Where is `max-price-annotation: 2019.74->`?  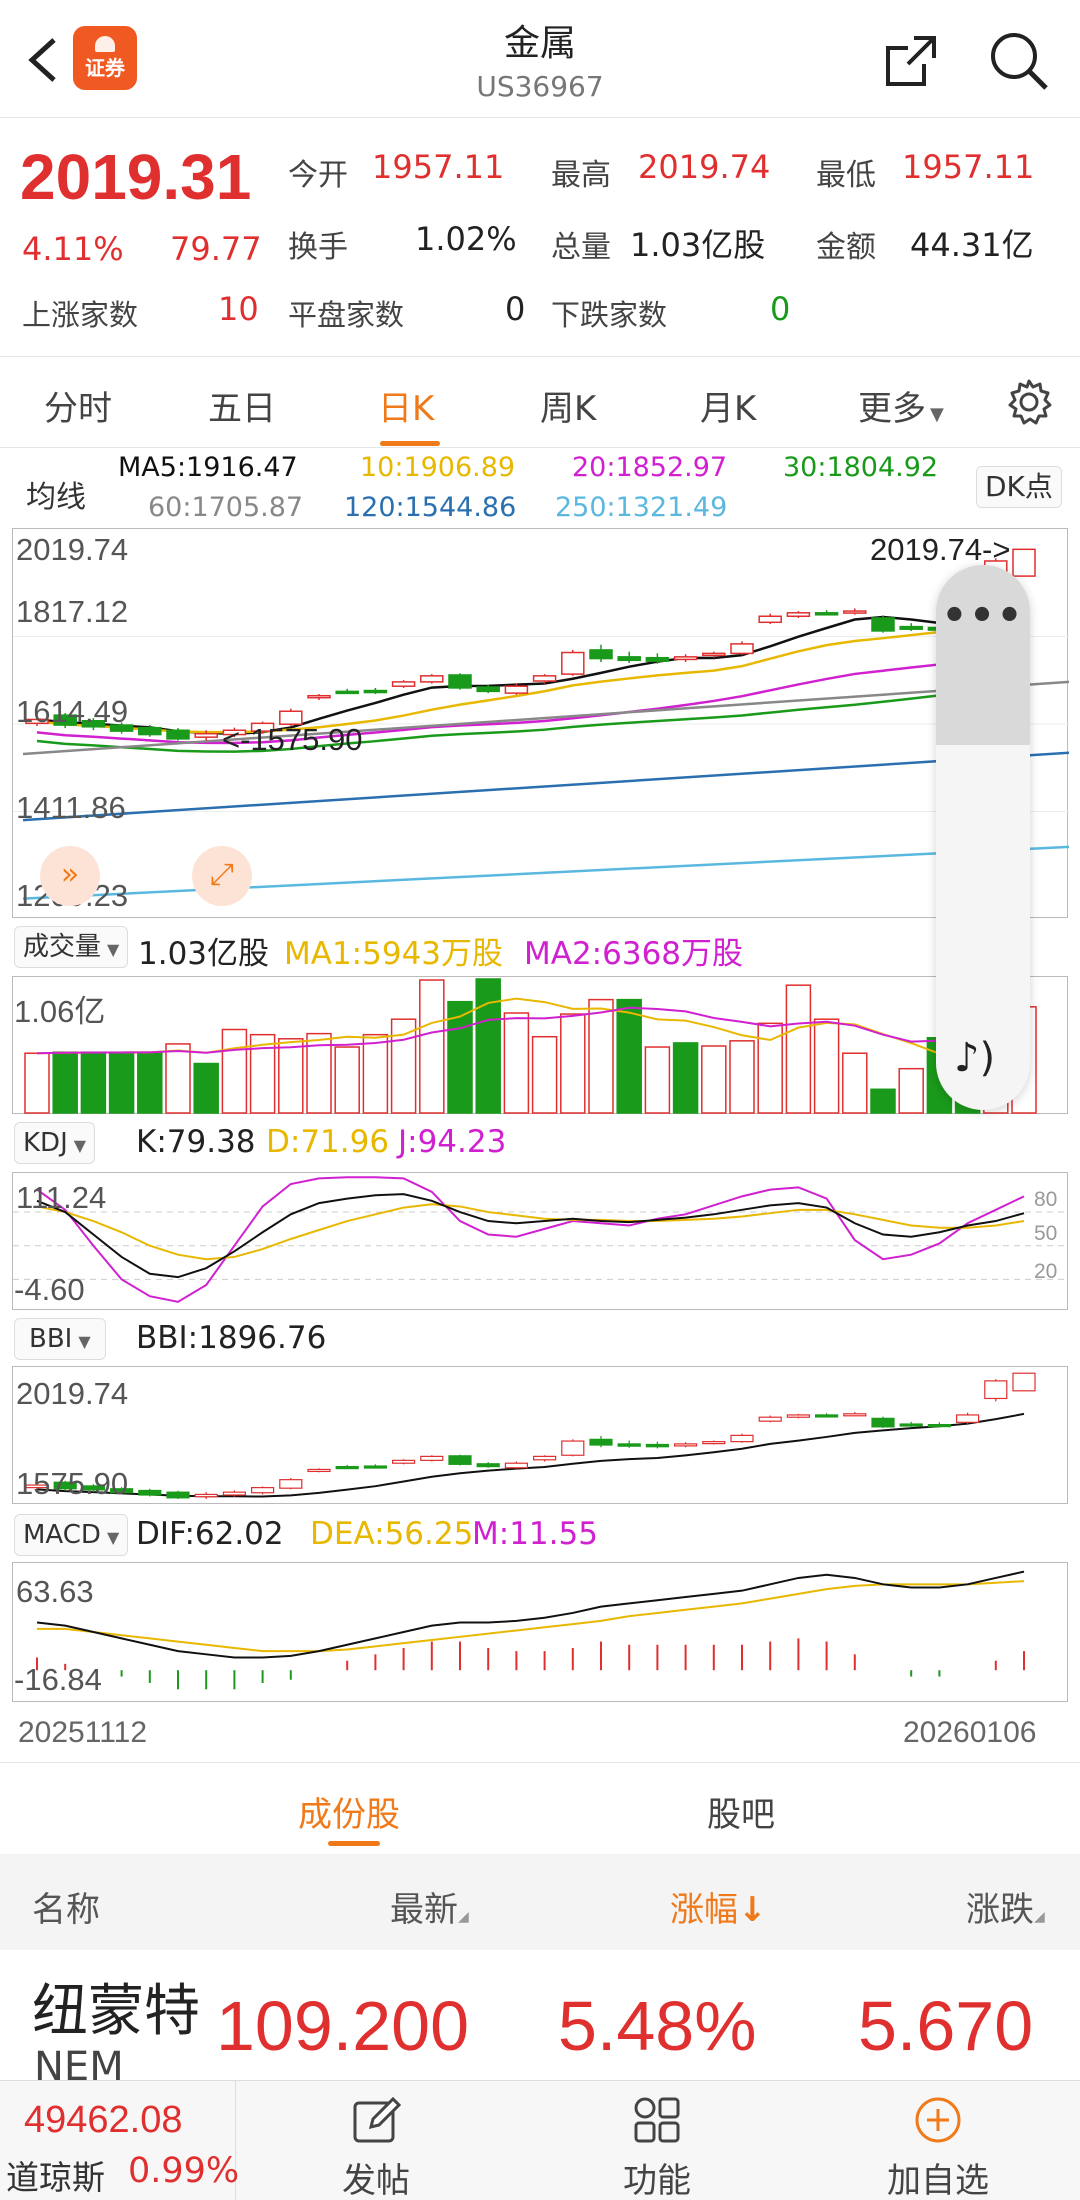
max-price-annotation: 2019.74-> is located at coordinates (940, 549).